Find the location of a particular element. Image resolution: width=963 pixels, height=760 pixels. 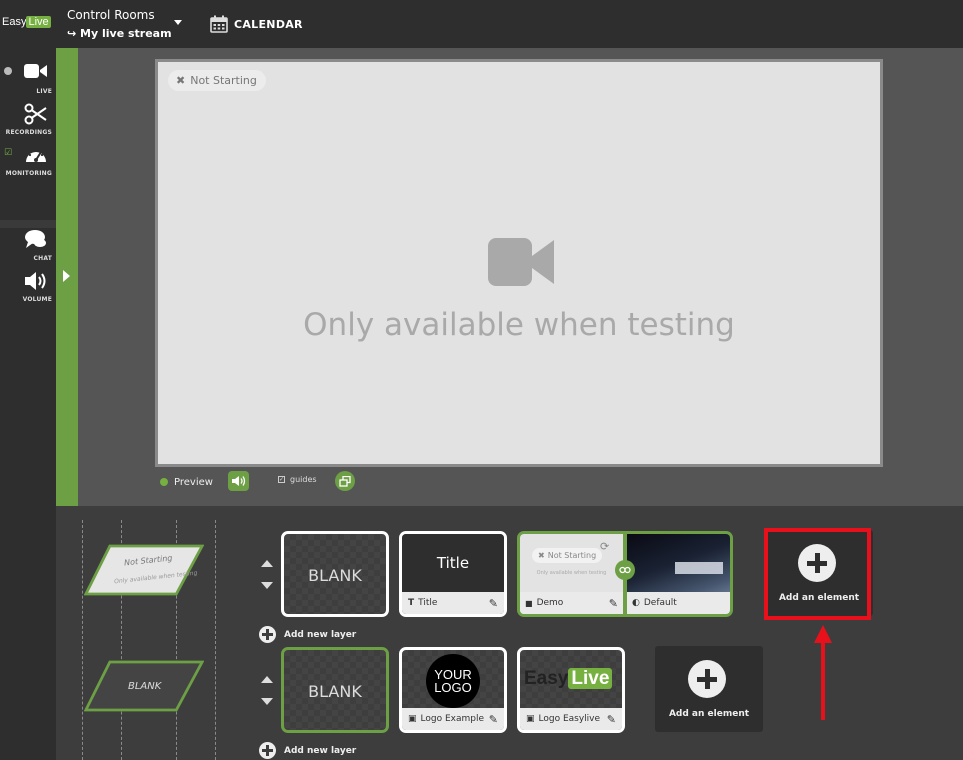

nav-item-recordings: RECORDINGS is located at coordinates (28, 119).